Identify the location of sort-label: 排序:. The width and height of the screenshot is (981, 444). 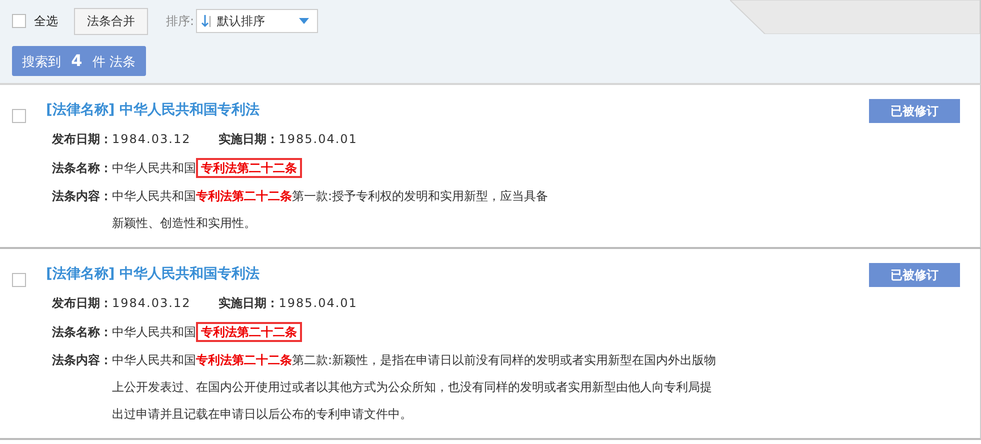
(180, 21).